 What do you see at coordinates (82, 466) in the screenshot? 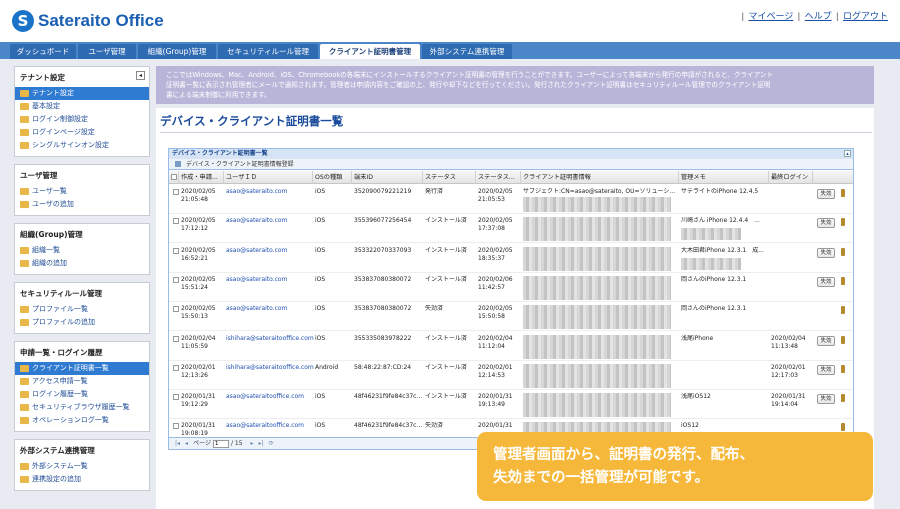
I see `sidebar-item-external-list: 外部システム一覧` at bounding box center [82, 466].